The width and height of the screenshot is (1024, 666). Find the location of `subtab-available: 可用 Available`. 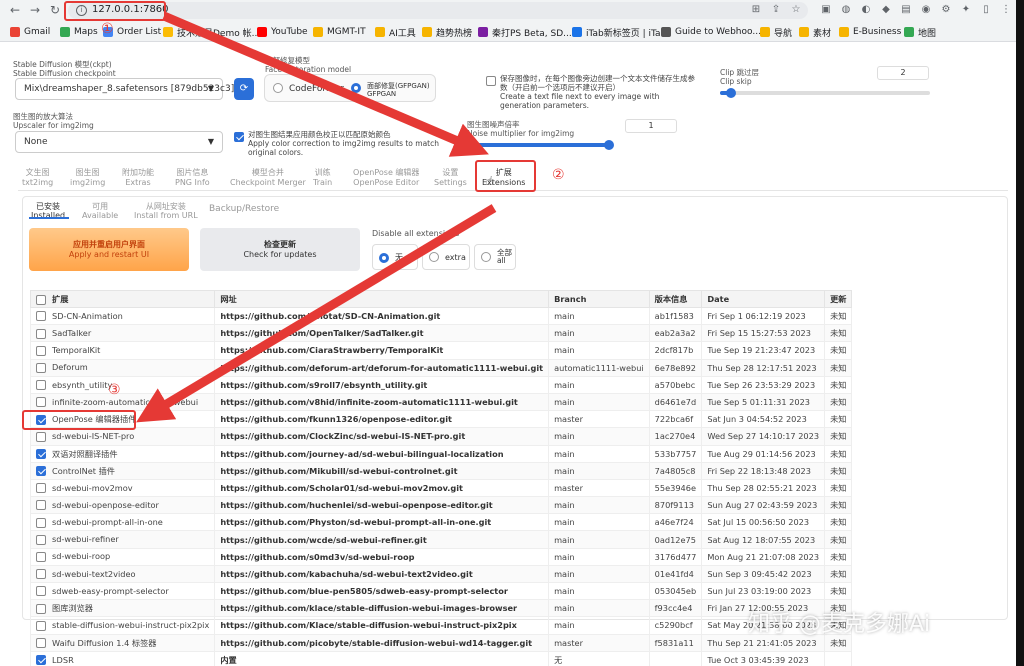

subtab-available: 可用 Available is located at coordinates (100, 211).